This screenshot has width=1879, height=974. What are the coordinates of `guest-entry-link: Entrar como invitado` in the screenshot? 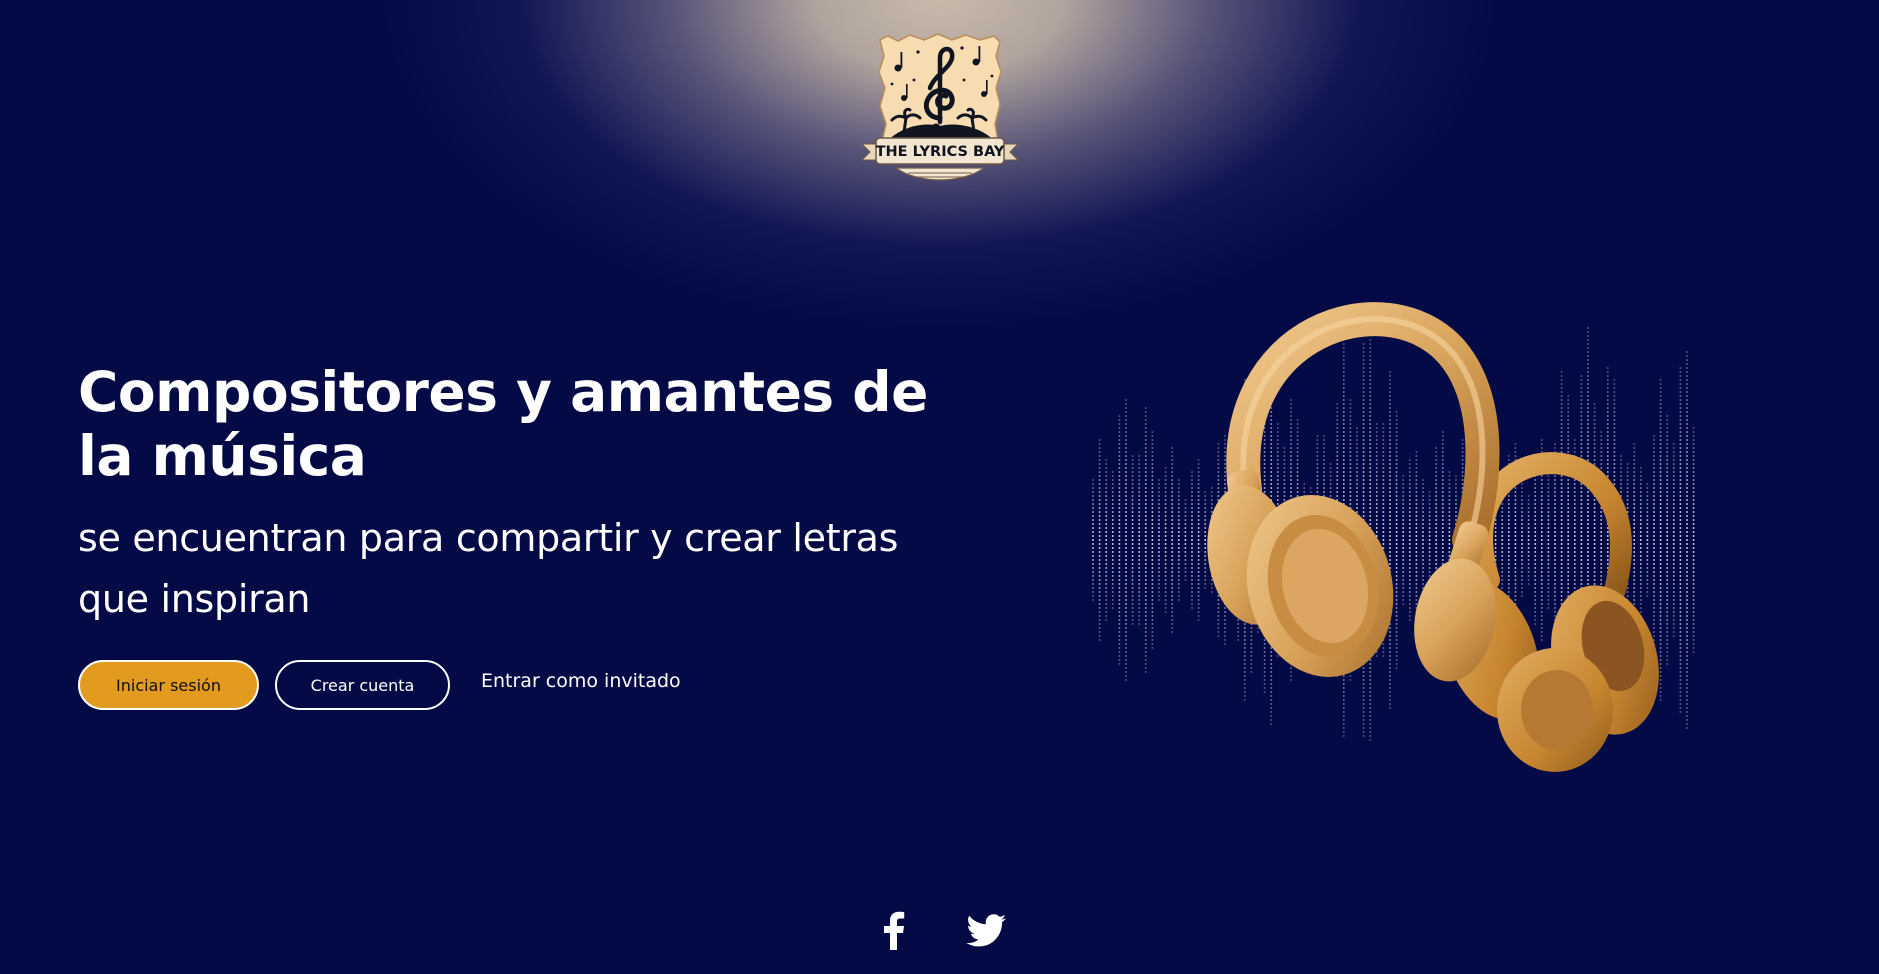 It's located at (581, 681).